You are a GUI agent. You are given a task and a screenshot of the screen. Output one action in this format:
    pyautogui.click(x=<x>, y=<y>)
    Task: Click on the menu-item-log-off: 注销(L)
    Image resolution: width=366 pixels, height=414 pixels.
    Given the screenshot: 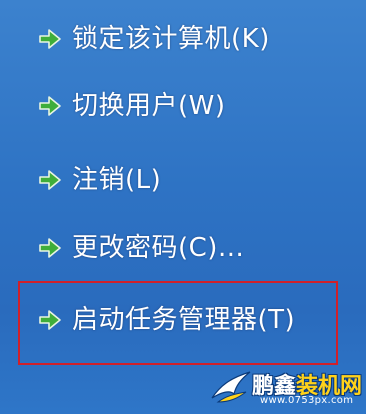 What is the action you would take?
    pyautogui.click(x=99, y=180)
    